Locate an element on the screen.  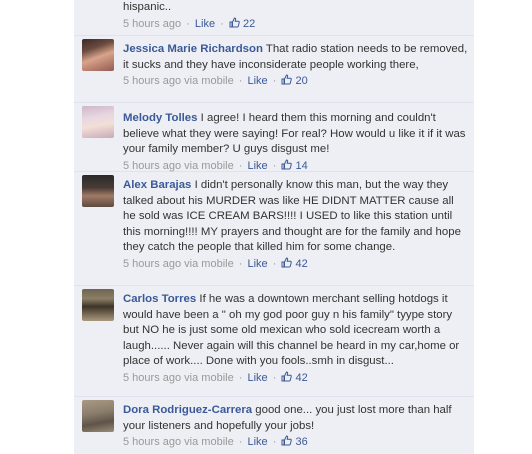
like-count-button: 20 is located at coordinates (294, 80).